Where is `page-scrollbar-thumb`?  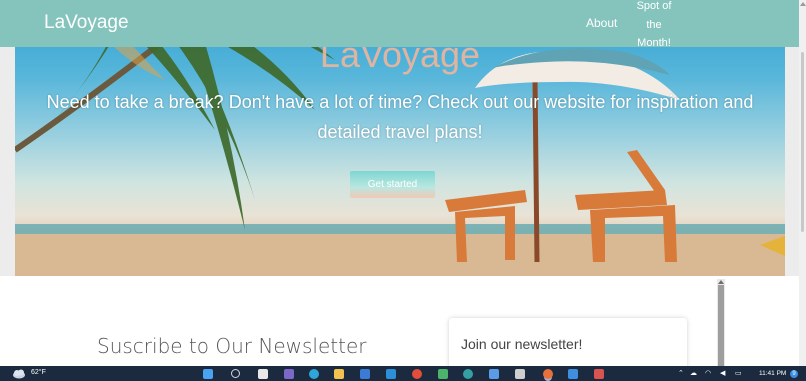 page-scrollbar-thumb is located at coordinates (802, 142).